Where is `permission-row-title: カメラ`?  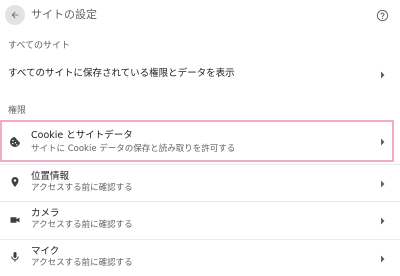 permission-row-title: カメラ is located at coordinates (45, 213).